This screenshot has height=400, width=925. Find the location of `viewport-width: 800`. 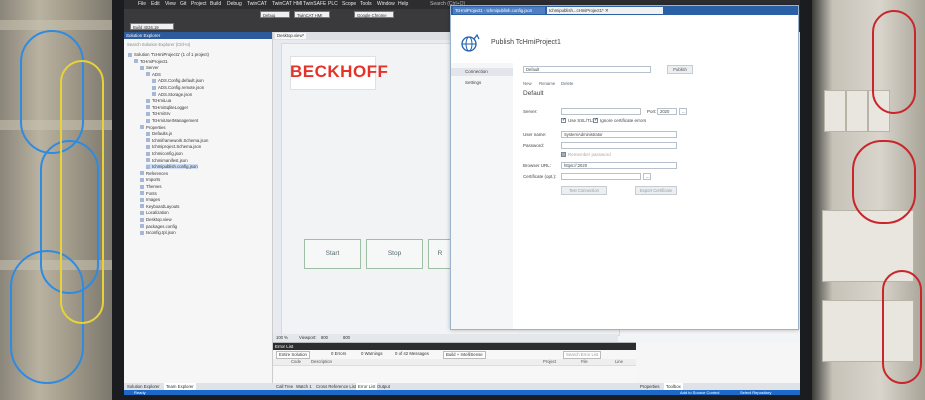

viewport-width: 800 is located at coordinates (324, 338).